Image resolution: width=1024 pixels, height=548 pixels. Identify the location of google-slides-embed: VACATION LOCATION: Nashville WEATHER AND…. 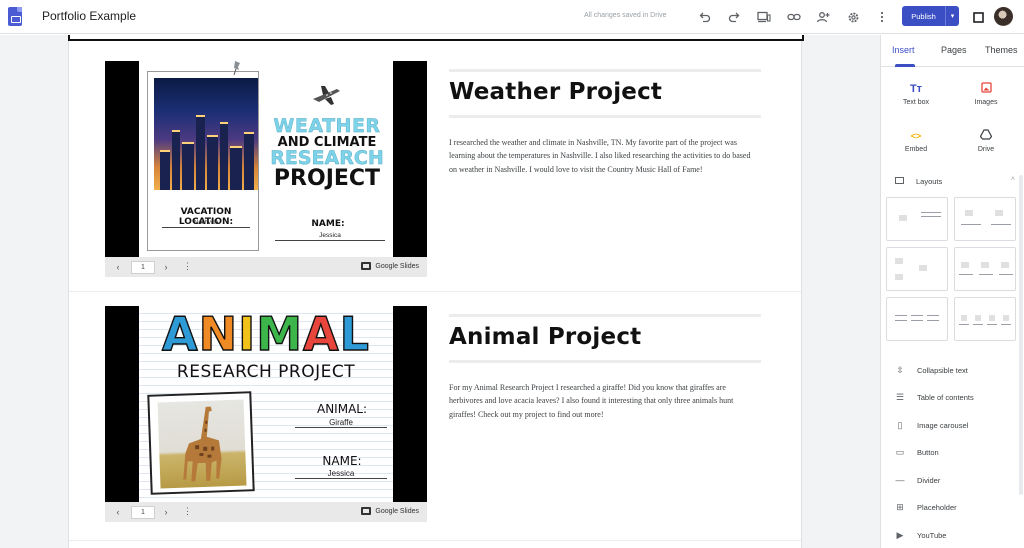
(266, 169).